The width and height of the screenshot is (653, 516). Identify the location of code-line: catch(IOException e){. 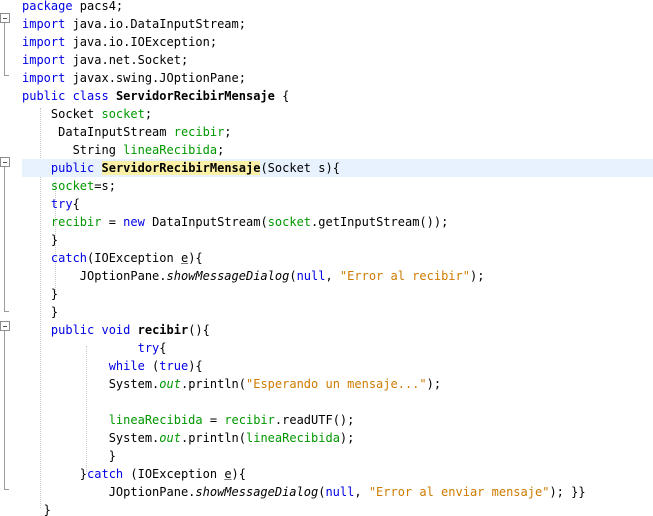
(112, 258).